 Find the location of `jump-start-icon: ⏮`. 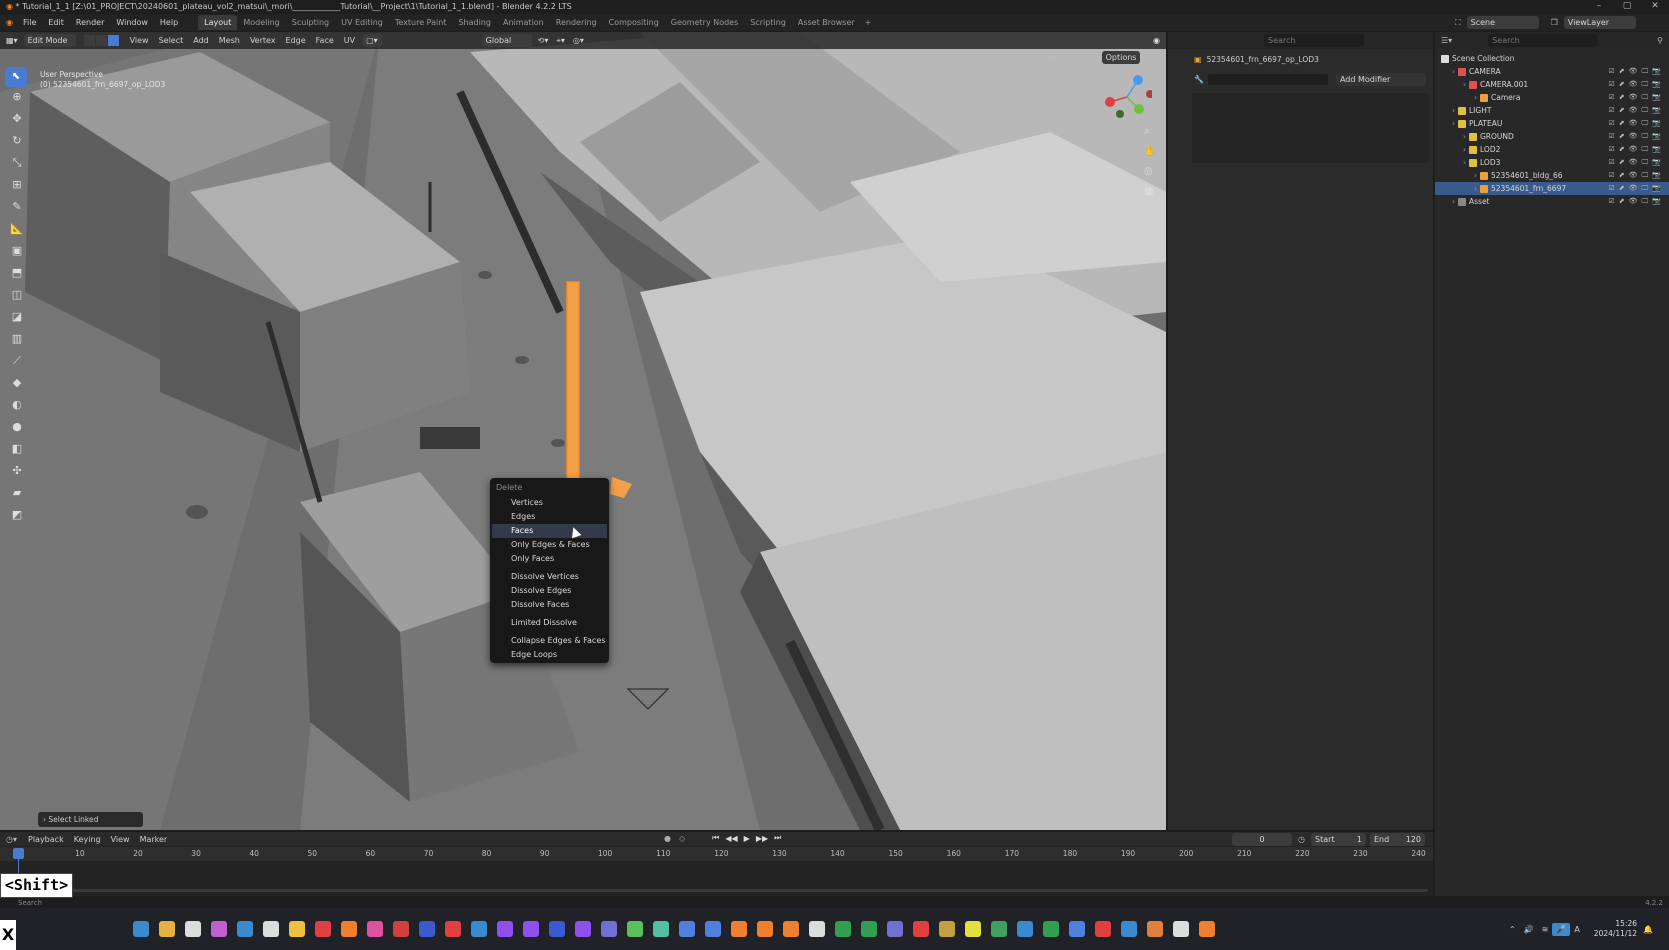

jump-start-icon: ⏮ is located at coordinates (715, 838).